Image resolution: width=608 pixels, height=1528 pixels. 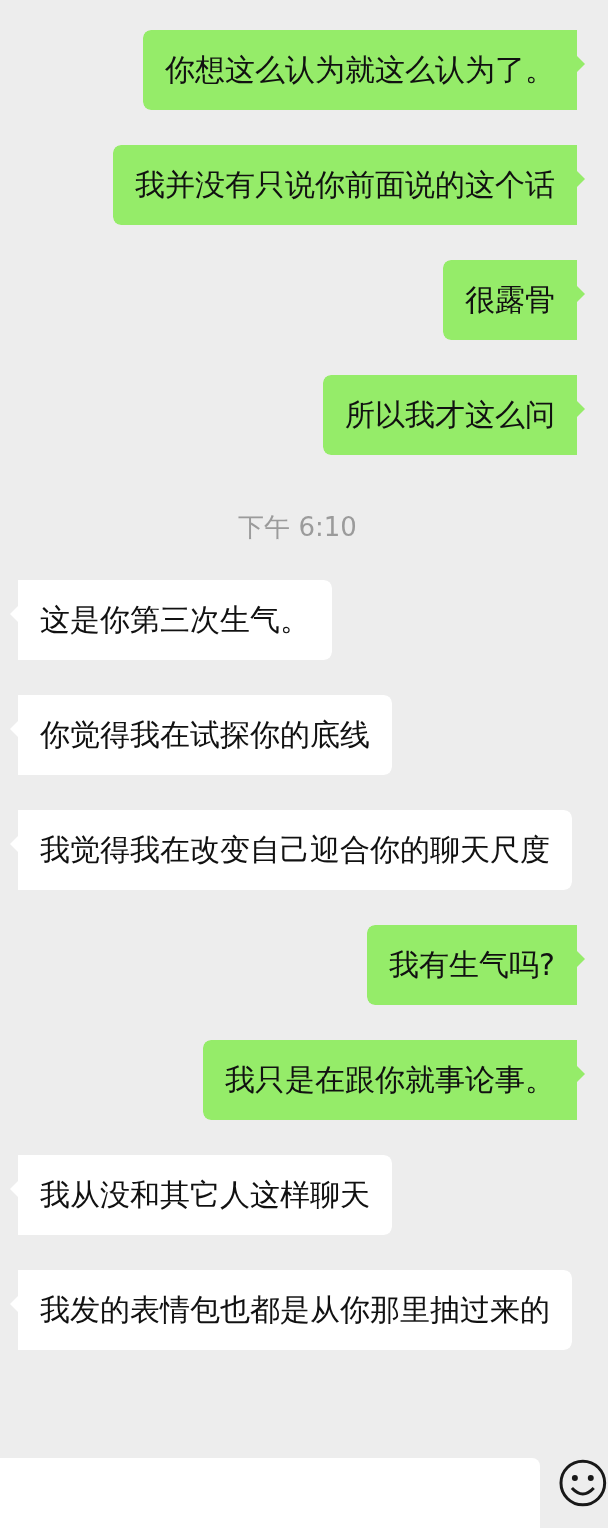 I want to click on timestamp: 下午 6:10, so click(x=297, y=527).